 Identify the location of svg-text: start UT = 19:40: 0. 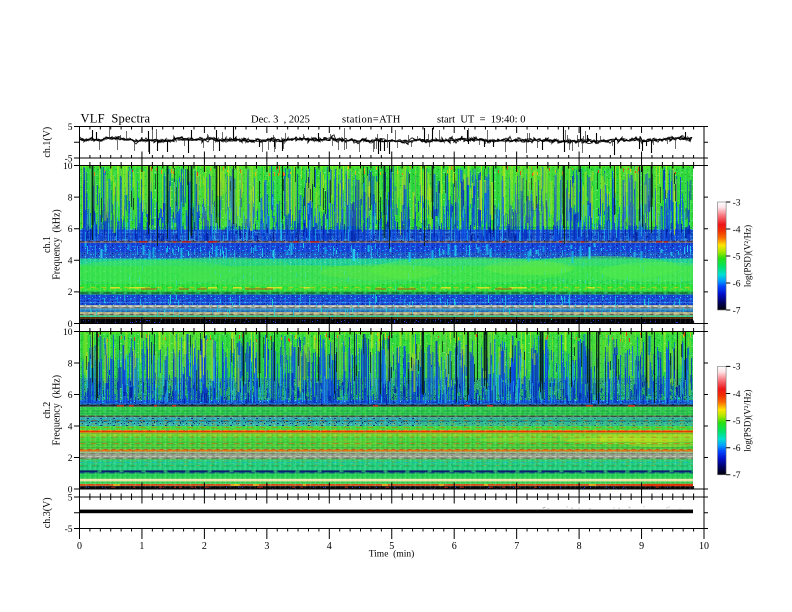
(481, 120).